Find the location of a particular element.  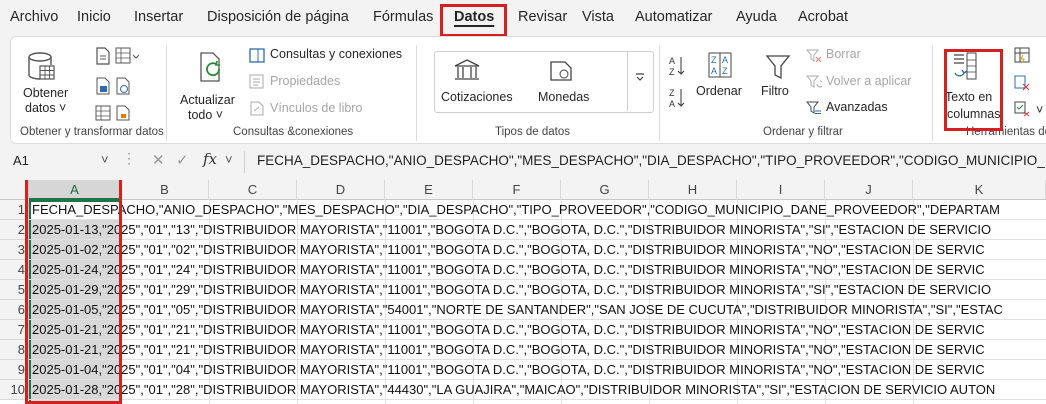

column-header-c: C is located at coordinates (253, 190).